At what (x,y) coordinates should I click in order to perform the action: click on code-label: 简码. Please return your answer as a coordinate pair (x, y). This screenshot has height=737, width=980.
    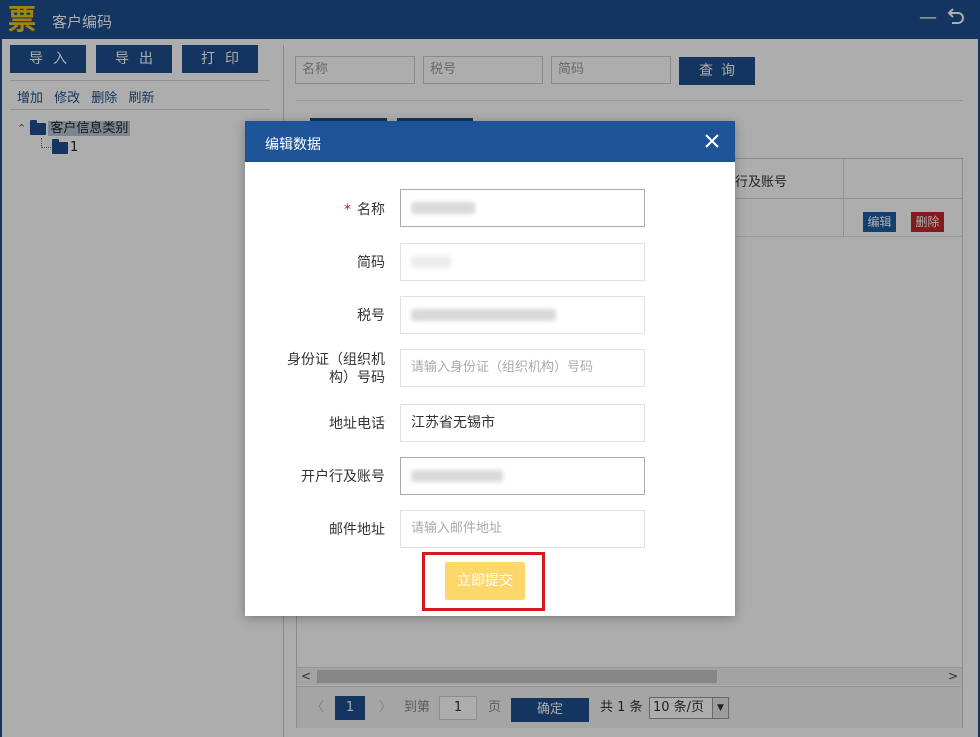
    Looking at the image, I should click on (371, 263).